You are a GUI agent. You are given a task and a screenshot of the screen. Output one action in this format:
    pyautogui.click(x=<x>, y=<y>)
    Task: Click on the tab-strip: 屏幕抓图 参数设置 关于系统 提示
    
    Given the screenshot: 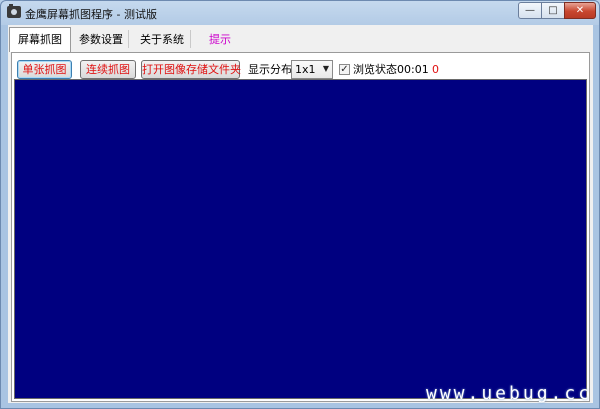 What is the action you would take?
    pyautogui.click(x=300, y=39)
    